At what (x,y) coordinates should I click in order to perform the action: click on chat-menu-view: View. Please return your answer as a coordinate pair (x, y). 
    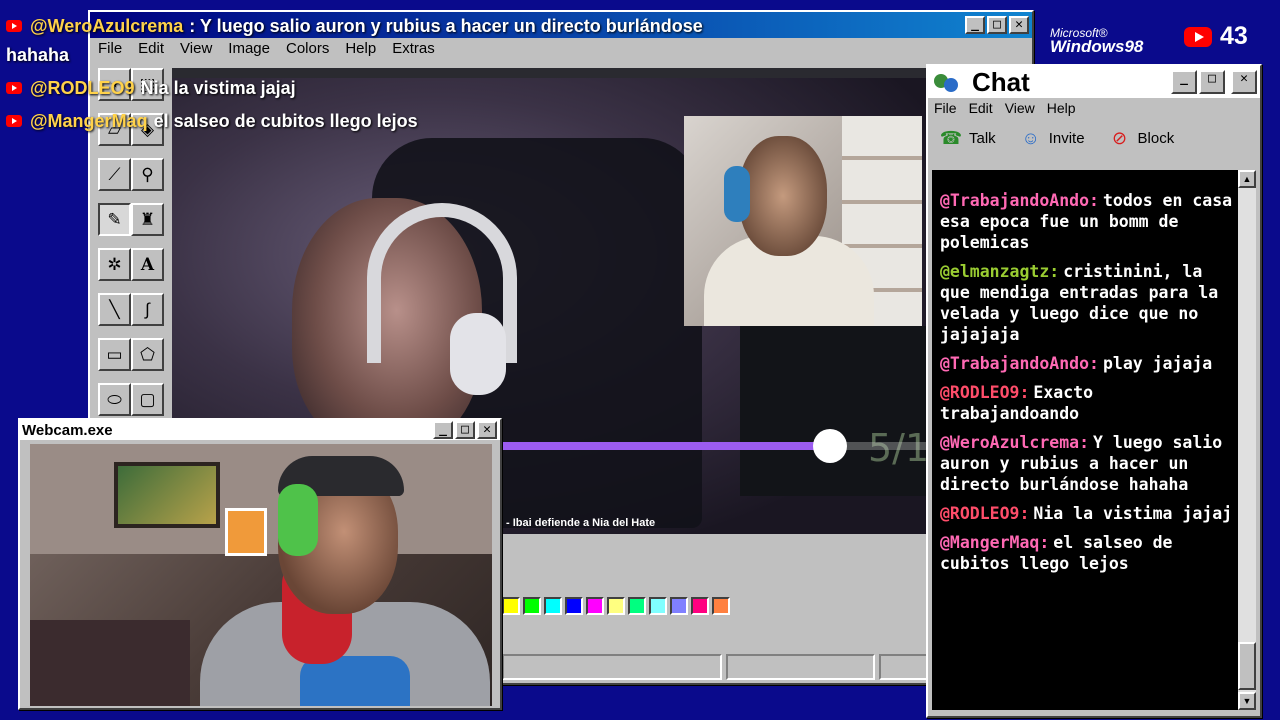
    Looking at the image, I should click on (1020, 108).